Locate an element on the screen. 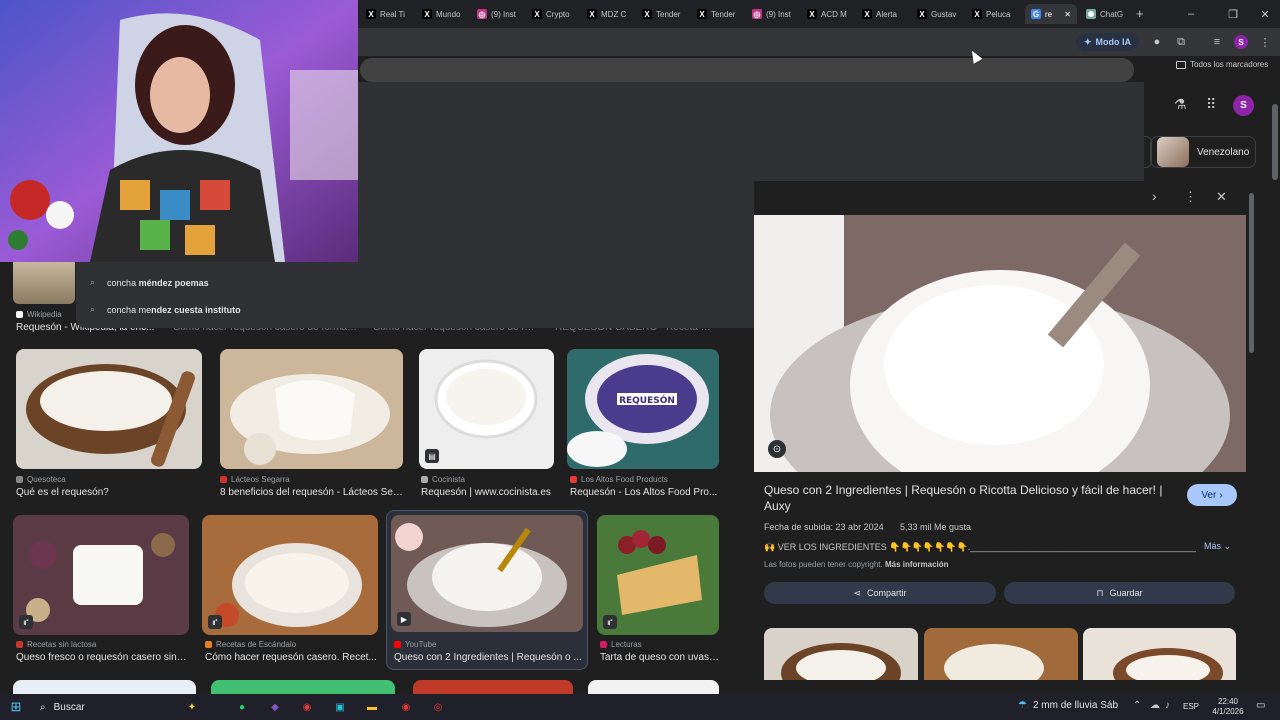 Image resolution: width=1280 pixels, height=720 pixels. labs-icon: ⚗ is located at coordinates (1180, 104).